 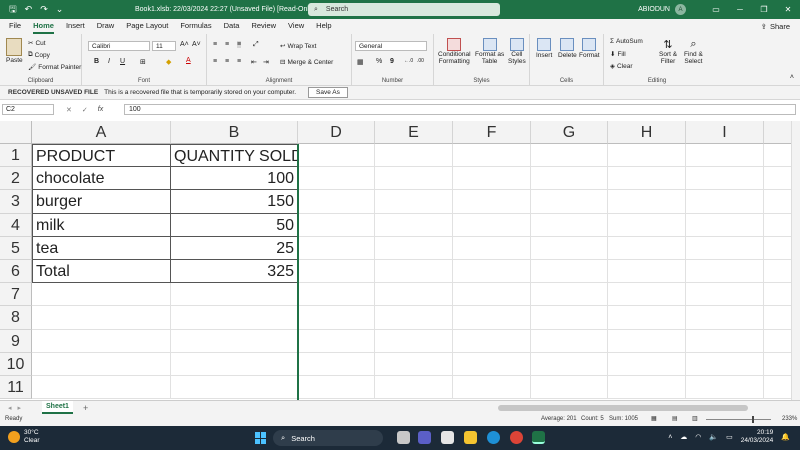 What do you see at coordinates (44, 9) in the screenshot?
I see `redo-icon: ↷` at bounding box center [44, 9].